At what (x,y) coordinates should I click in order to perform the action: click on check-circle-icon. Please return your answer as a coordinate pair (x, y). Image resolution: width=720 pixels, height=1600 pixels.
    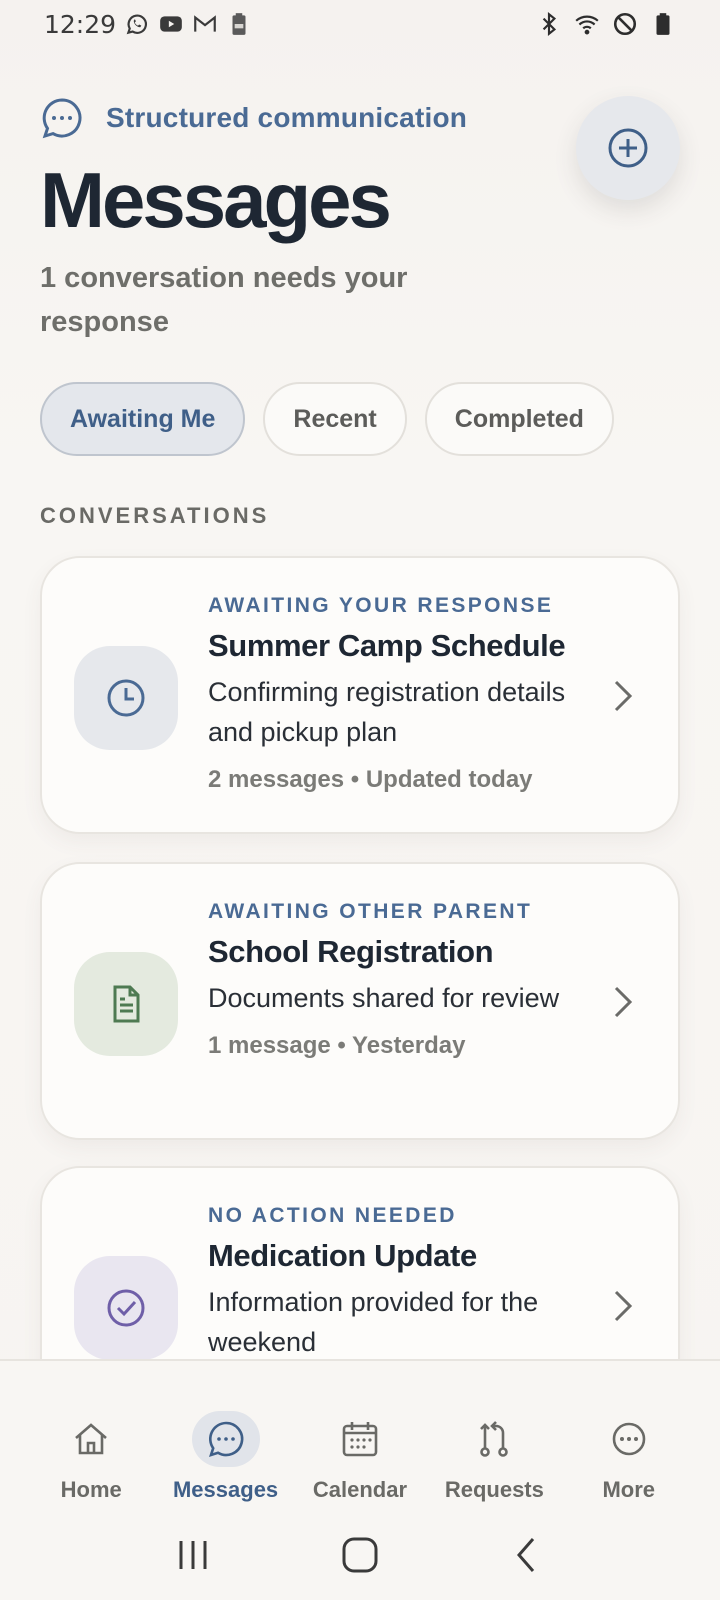
    Looking at the image, I should click on (126, 1308).